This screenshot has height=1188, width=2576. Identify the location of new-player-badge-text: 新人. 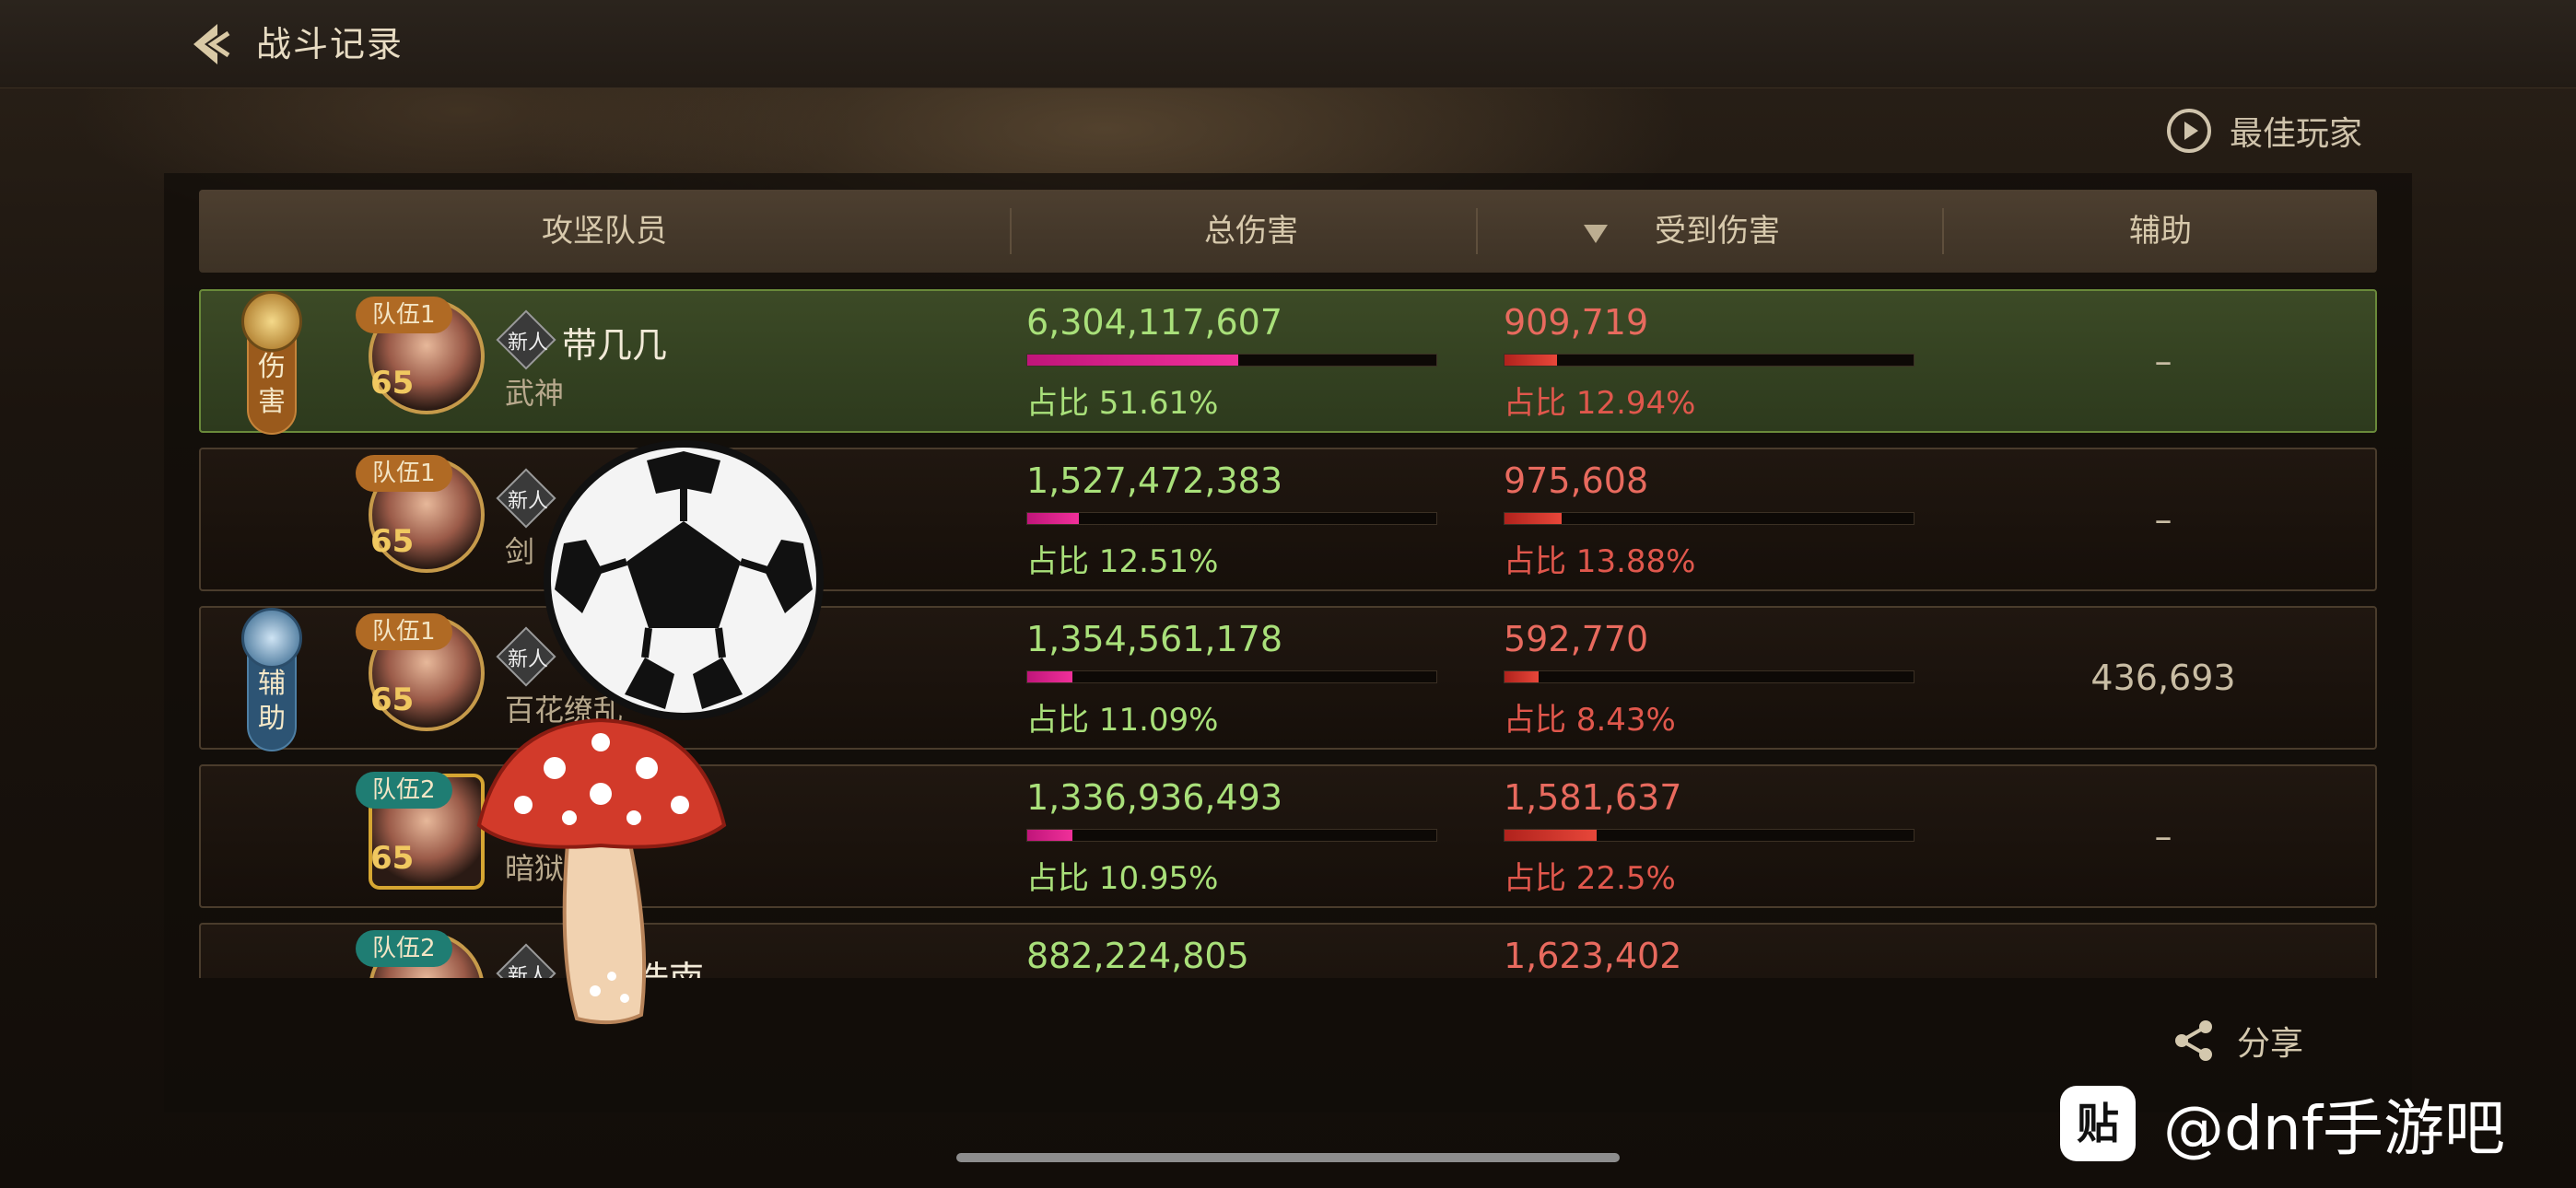
(527, 343).